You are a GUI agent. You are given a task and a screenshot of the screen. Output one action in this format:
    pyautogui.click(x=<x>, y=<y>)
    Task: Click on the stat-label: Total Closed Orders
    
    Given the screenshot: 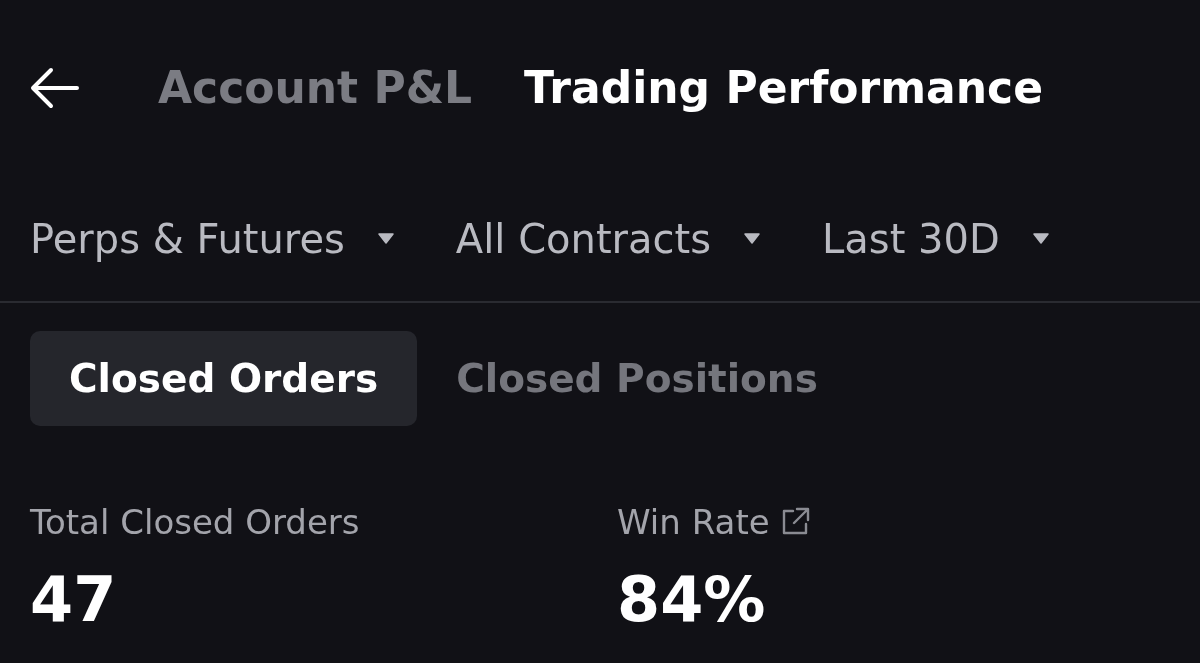 What is the action you would take?
    pyautogui.click(x=195, y=522)
    